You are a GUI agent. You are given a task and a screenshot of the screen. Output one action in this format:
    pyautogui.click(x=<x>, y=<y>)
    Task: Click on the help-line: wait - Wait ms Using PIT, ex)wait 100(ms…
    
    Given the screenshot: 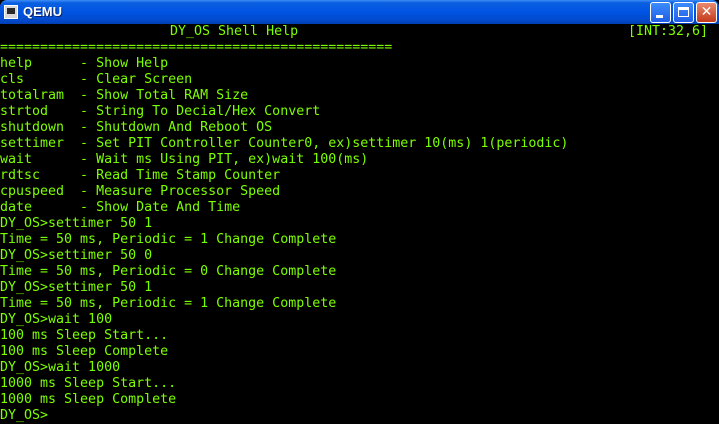 What is the action you would take?
    pyautogui.click(x=184, y=159)
    